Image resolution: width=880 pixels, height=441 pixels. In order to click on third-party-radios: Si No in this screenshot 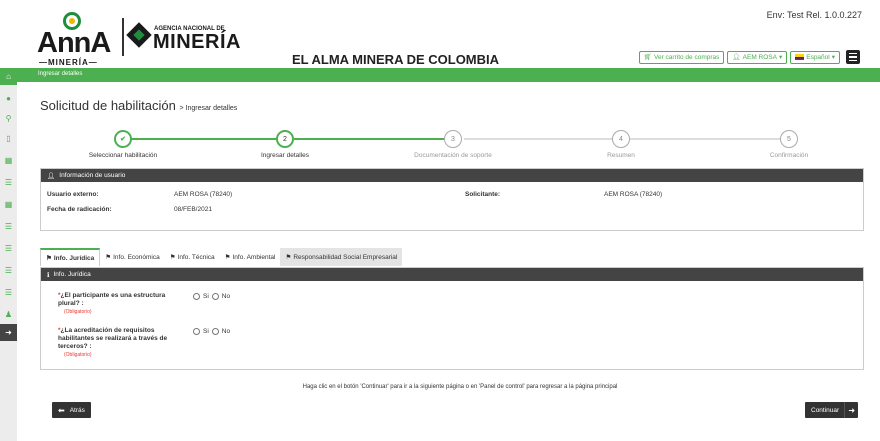, I will do `click(211, 331)`.